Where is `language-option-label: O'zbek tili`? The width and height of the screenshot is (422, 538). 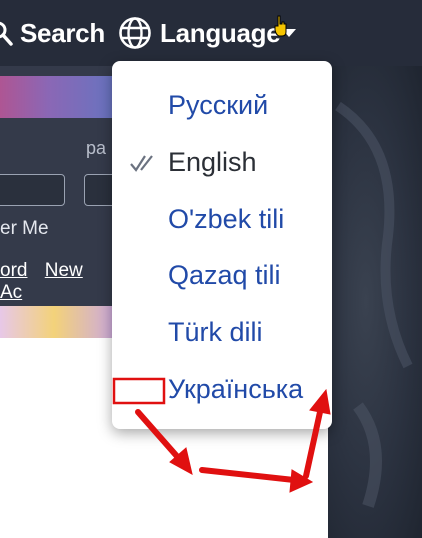 language-option-label: O'zbek tili is located at coordinates (226, 218).